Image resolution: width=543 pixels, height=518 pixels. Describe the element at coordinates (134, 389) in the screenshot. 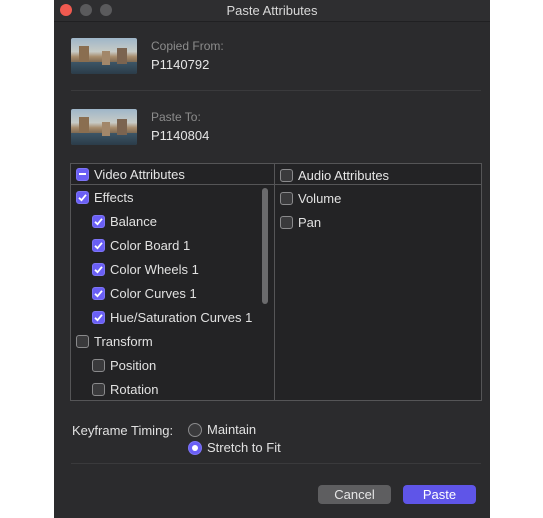

I see `rotation-label: Rotation` at that location.